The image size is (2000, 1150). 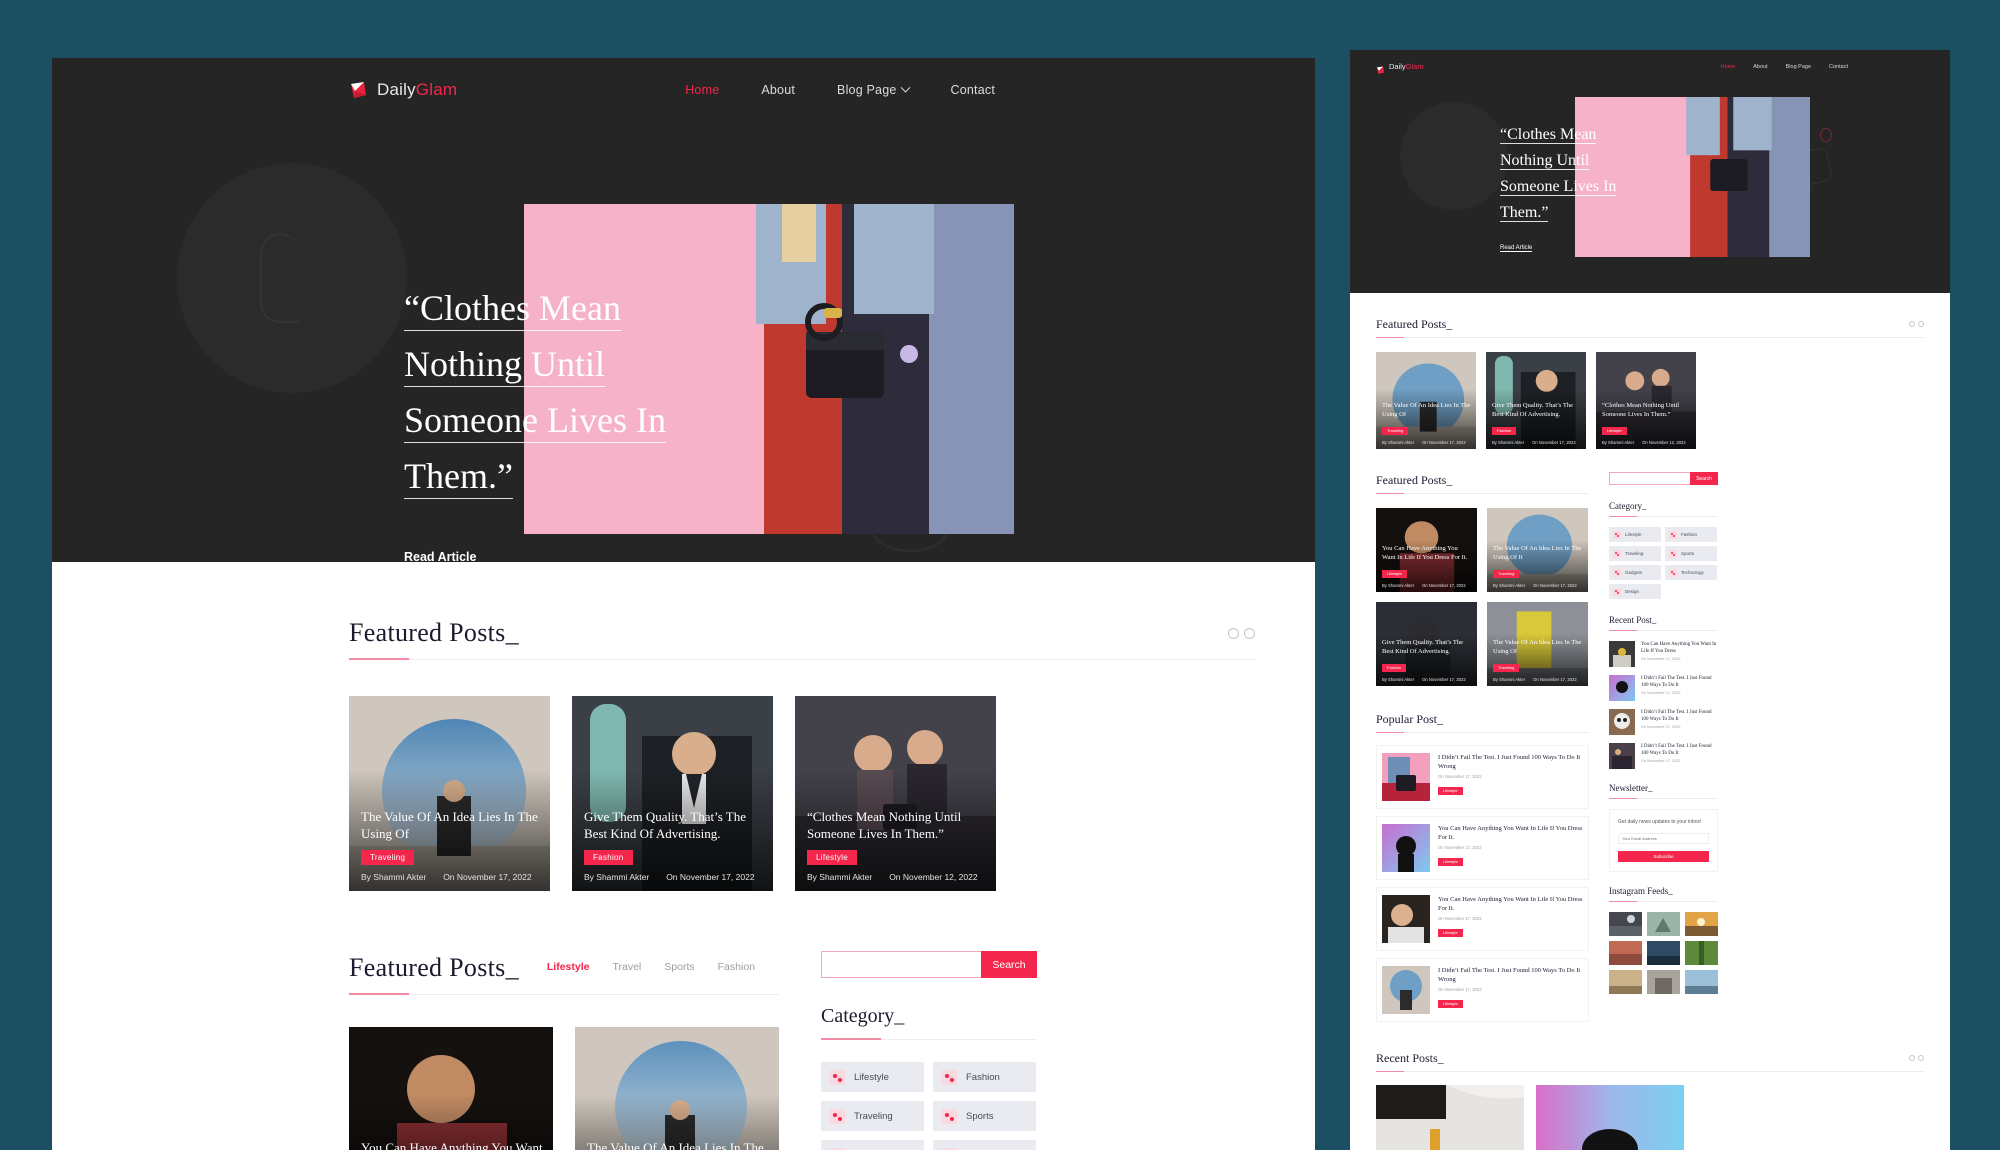 What do you see at coordinates (626, 967) in the screenshot?
I see `filter-travel: Travel` at bounding box center [626, 967].